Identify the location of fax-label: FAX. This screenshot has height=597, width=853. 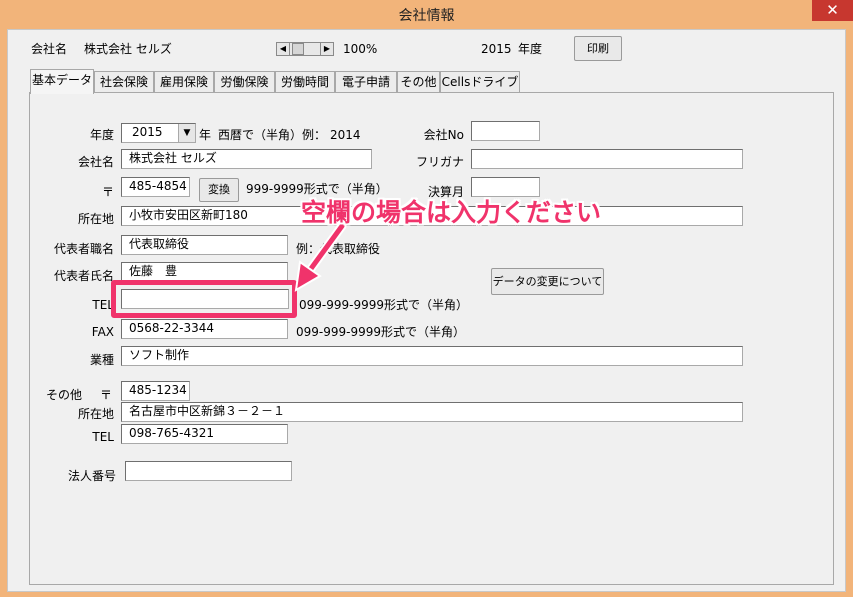
(102, 332).